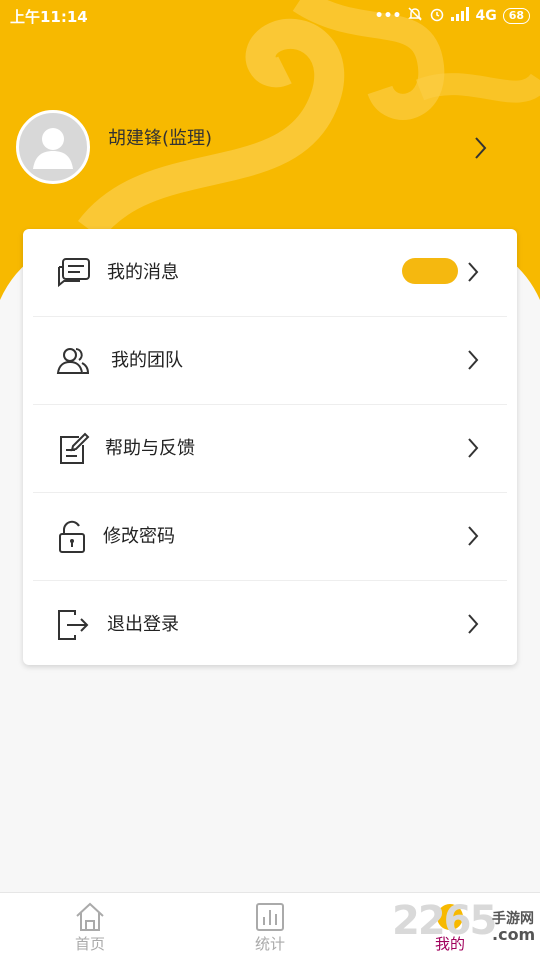 The image size is (540, 961). Describe the element at coordinates (270, 147) in the screenshot. I see `profile-header: 胡建锋(监理)` at that location.